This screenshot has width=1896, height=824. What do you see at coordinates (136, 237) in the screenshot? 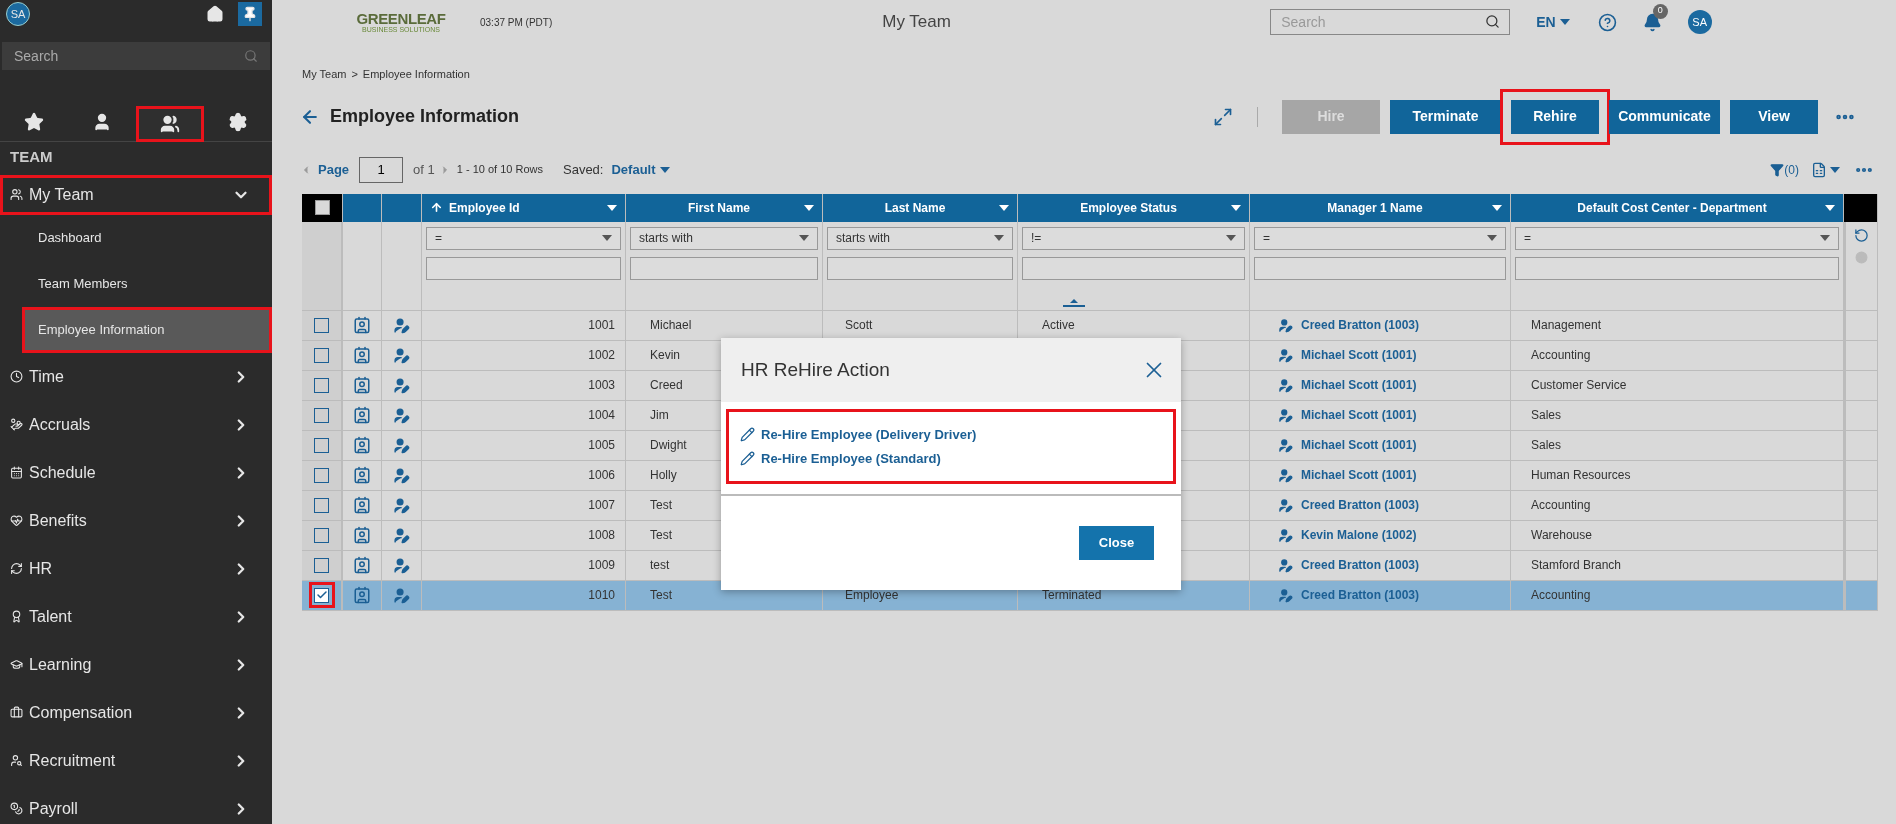
I see `nav-subitem: Dashboard` at bounding box center [136, 237].